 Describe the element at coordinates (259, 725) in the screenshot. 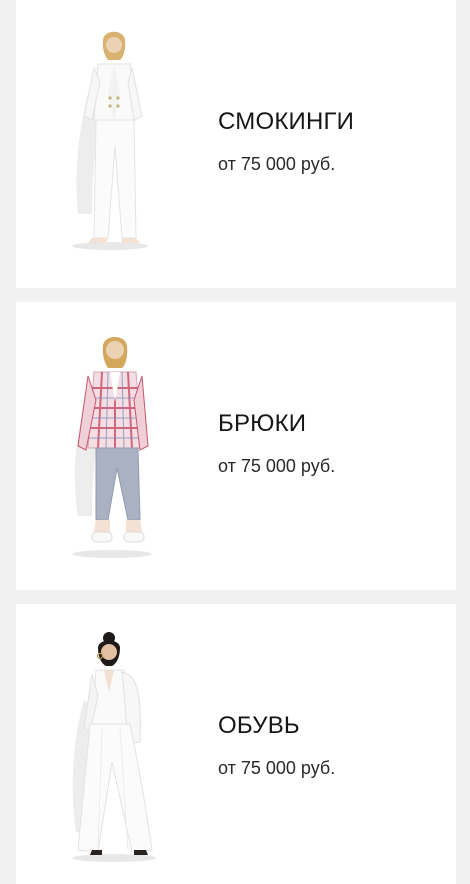

I see `product-title: ОБУВЬ` at that location.